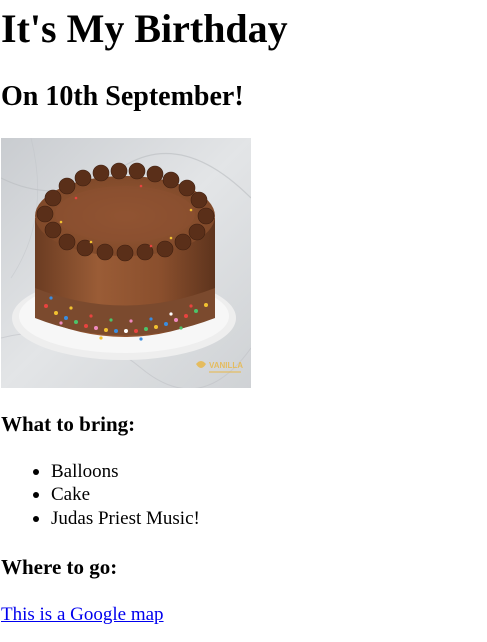 The image size is (487, 642). What do you see at coordinates (82, 615) in the screenshot?
I see `google-map-link: This is a Google map` at bounding box center [82, 615].